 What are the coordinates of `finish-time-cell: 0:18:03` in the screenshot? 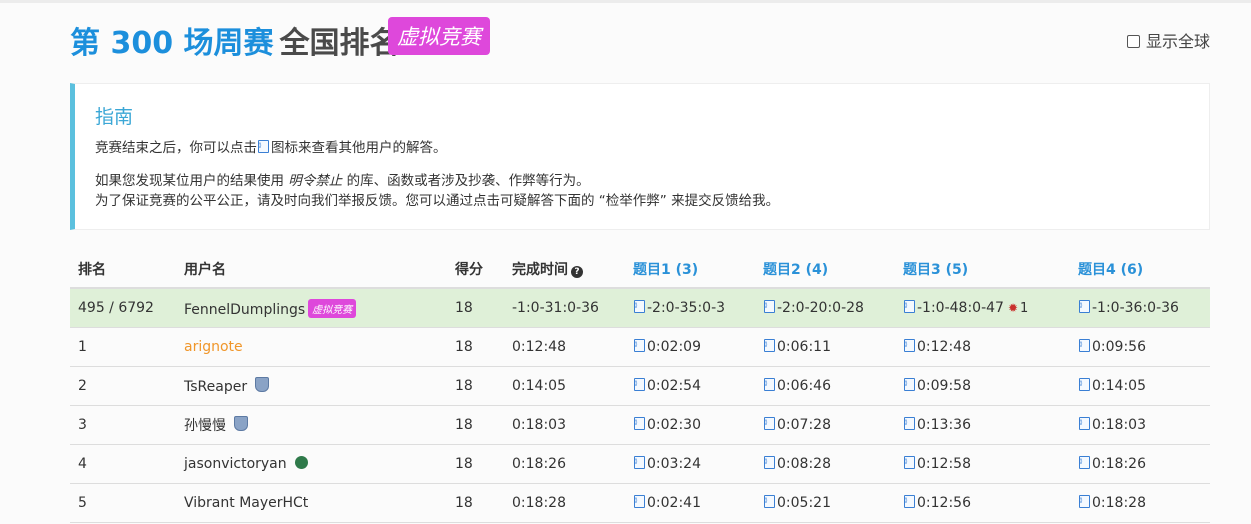 It's located at (564, 425).